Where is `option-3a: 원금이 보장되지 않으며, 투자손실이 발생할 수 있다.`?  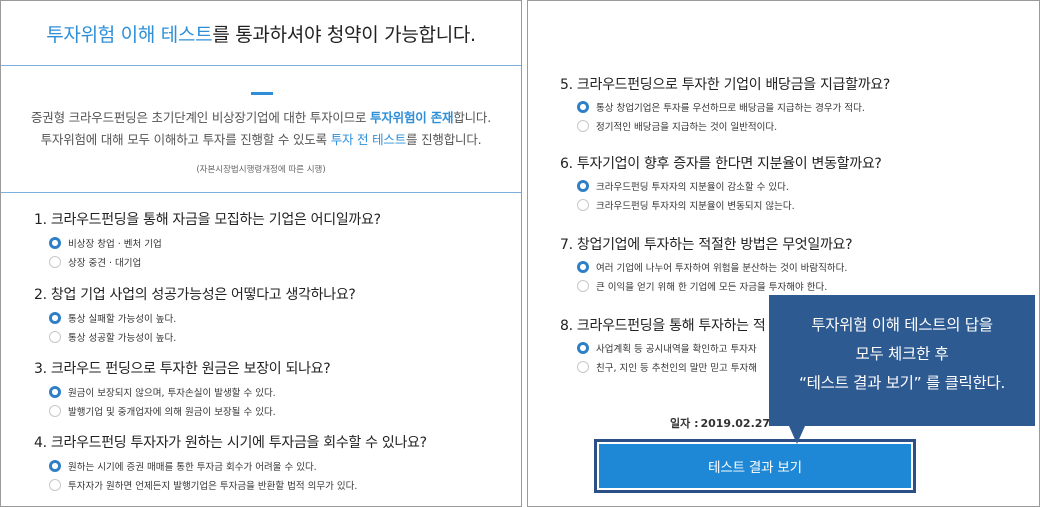
option-3a: 원금이 보장되지 않으며, 투자손실이 발생할 수 있다. is located at coordinates (277, 391).